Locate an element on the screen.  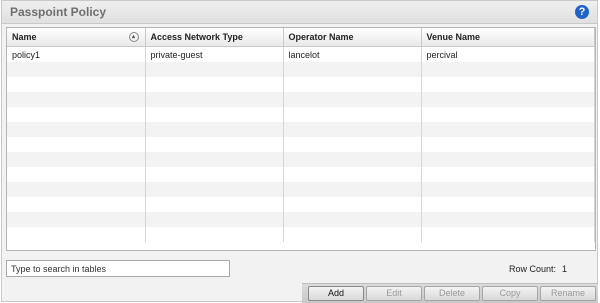
add-button: Add is located at coordinates (336, 293).